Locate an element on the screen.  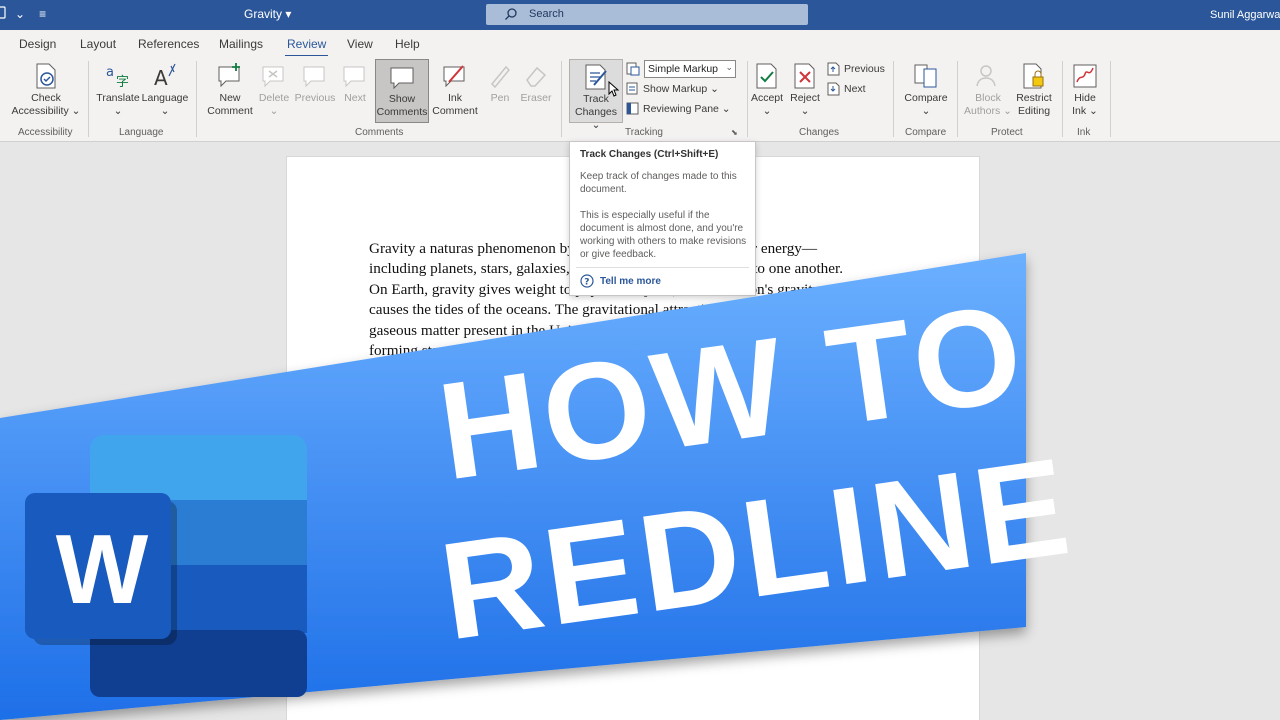
restrict-editing-label-1: Restrict is located at coordinates (1034, 98).